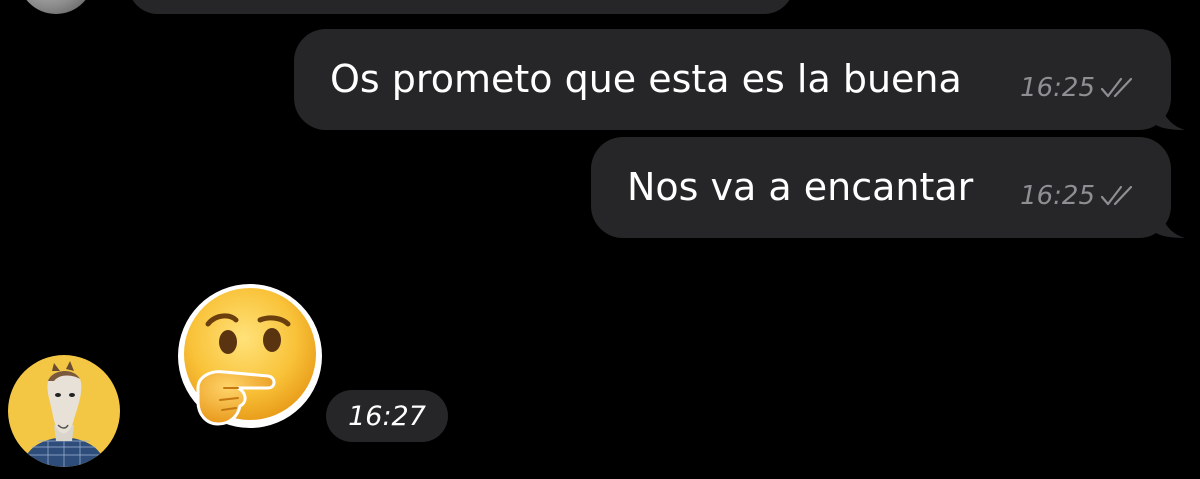  What do you see at coordinates (251, 359) in the screenshot?
I see `thinking-face-sticker` at bounding box center [251, 359].